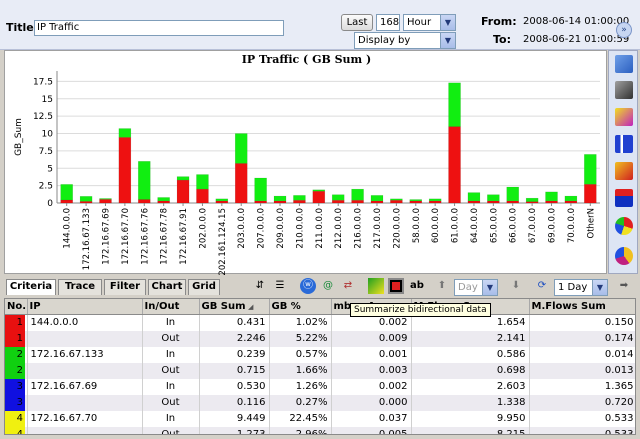 This screenshot has height=439, width=640. What do you see at coordinates (234, 370) in the screenshot?
I see `gb-sum-cell: 0.715` at bounding box center [234, 370].